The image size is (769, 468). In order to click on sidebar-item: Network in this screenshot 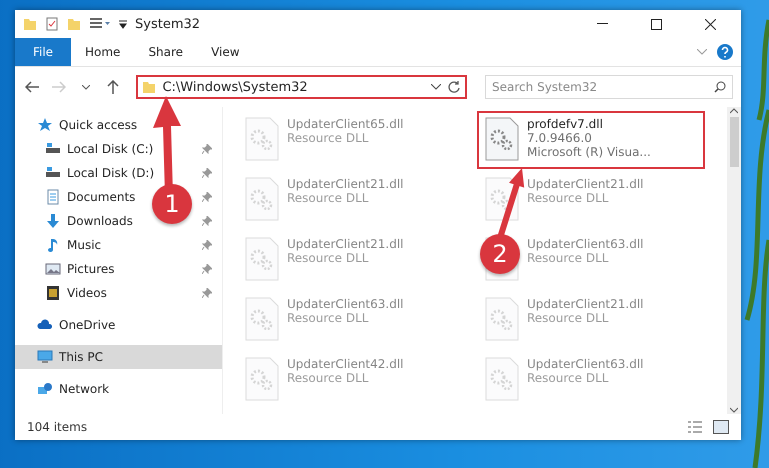, I will do `click(84, 389)`.